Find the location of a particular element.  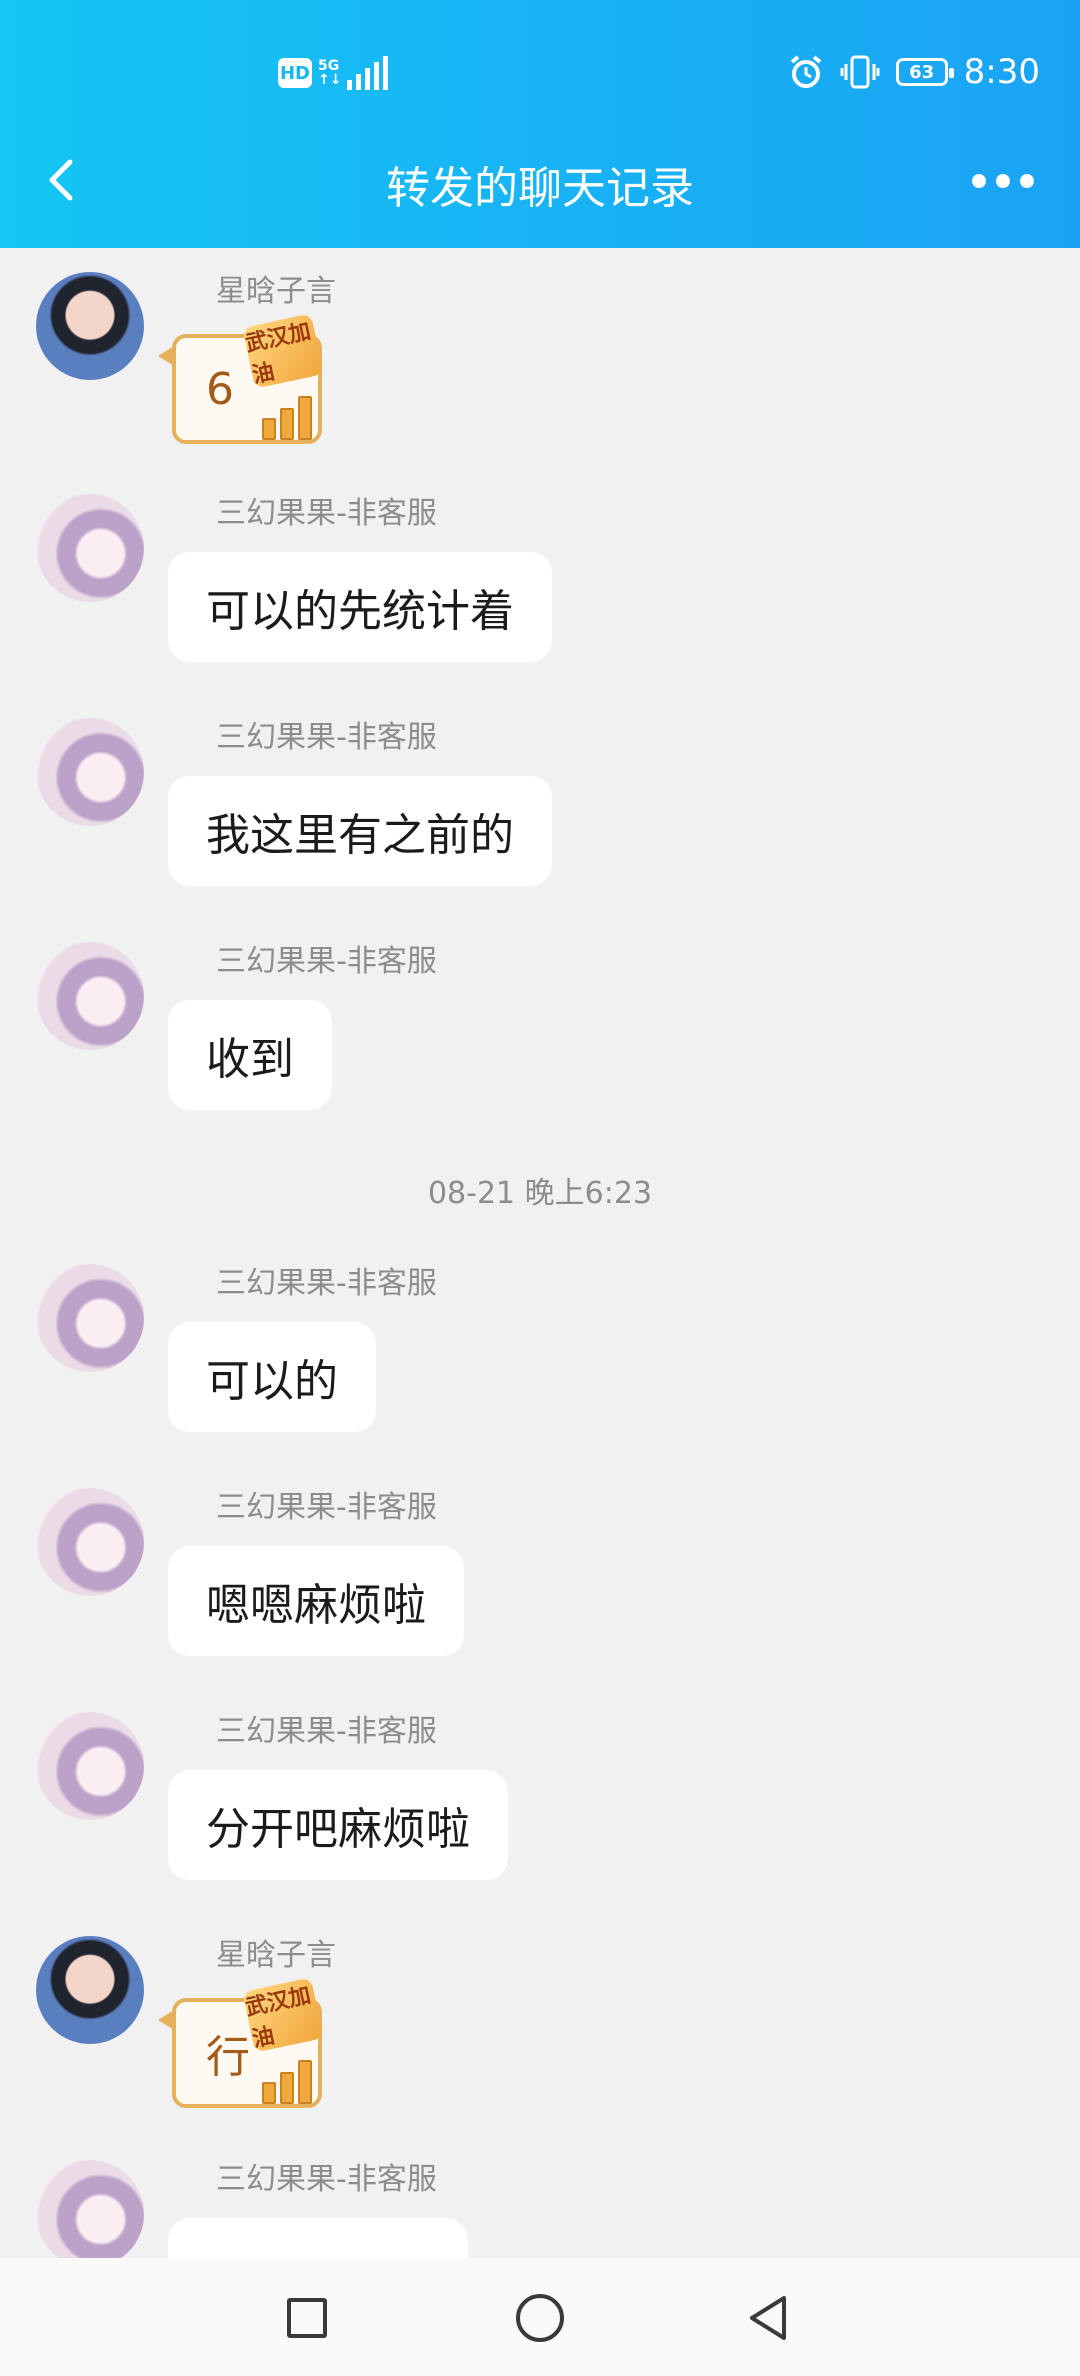

sticker-text: 6 is located at coordinates (220, 389).